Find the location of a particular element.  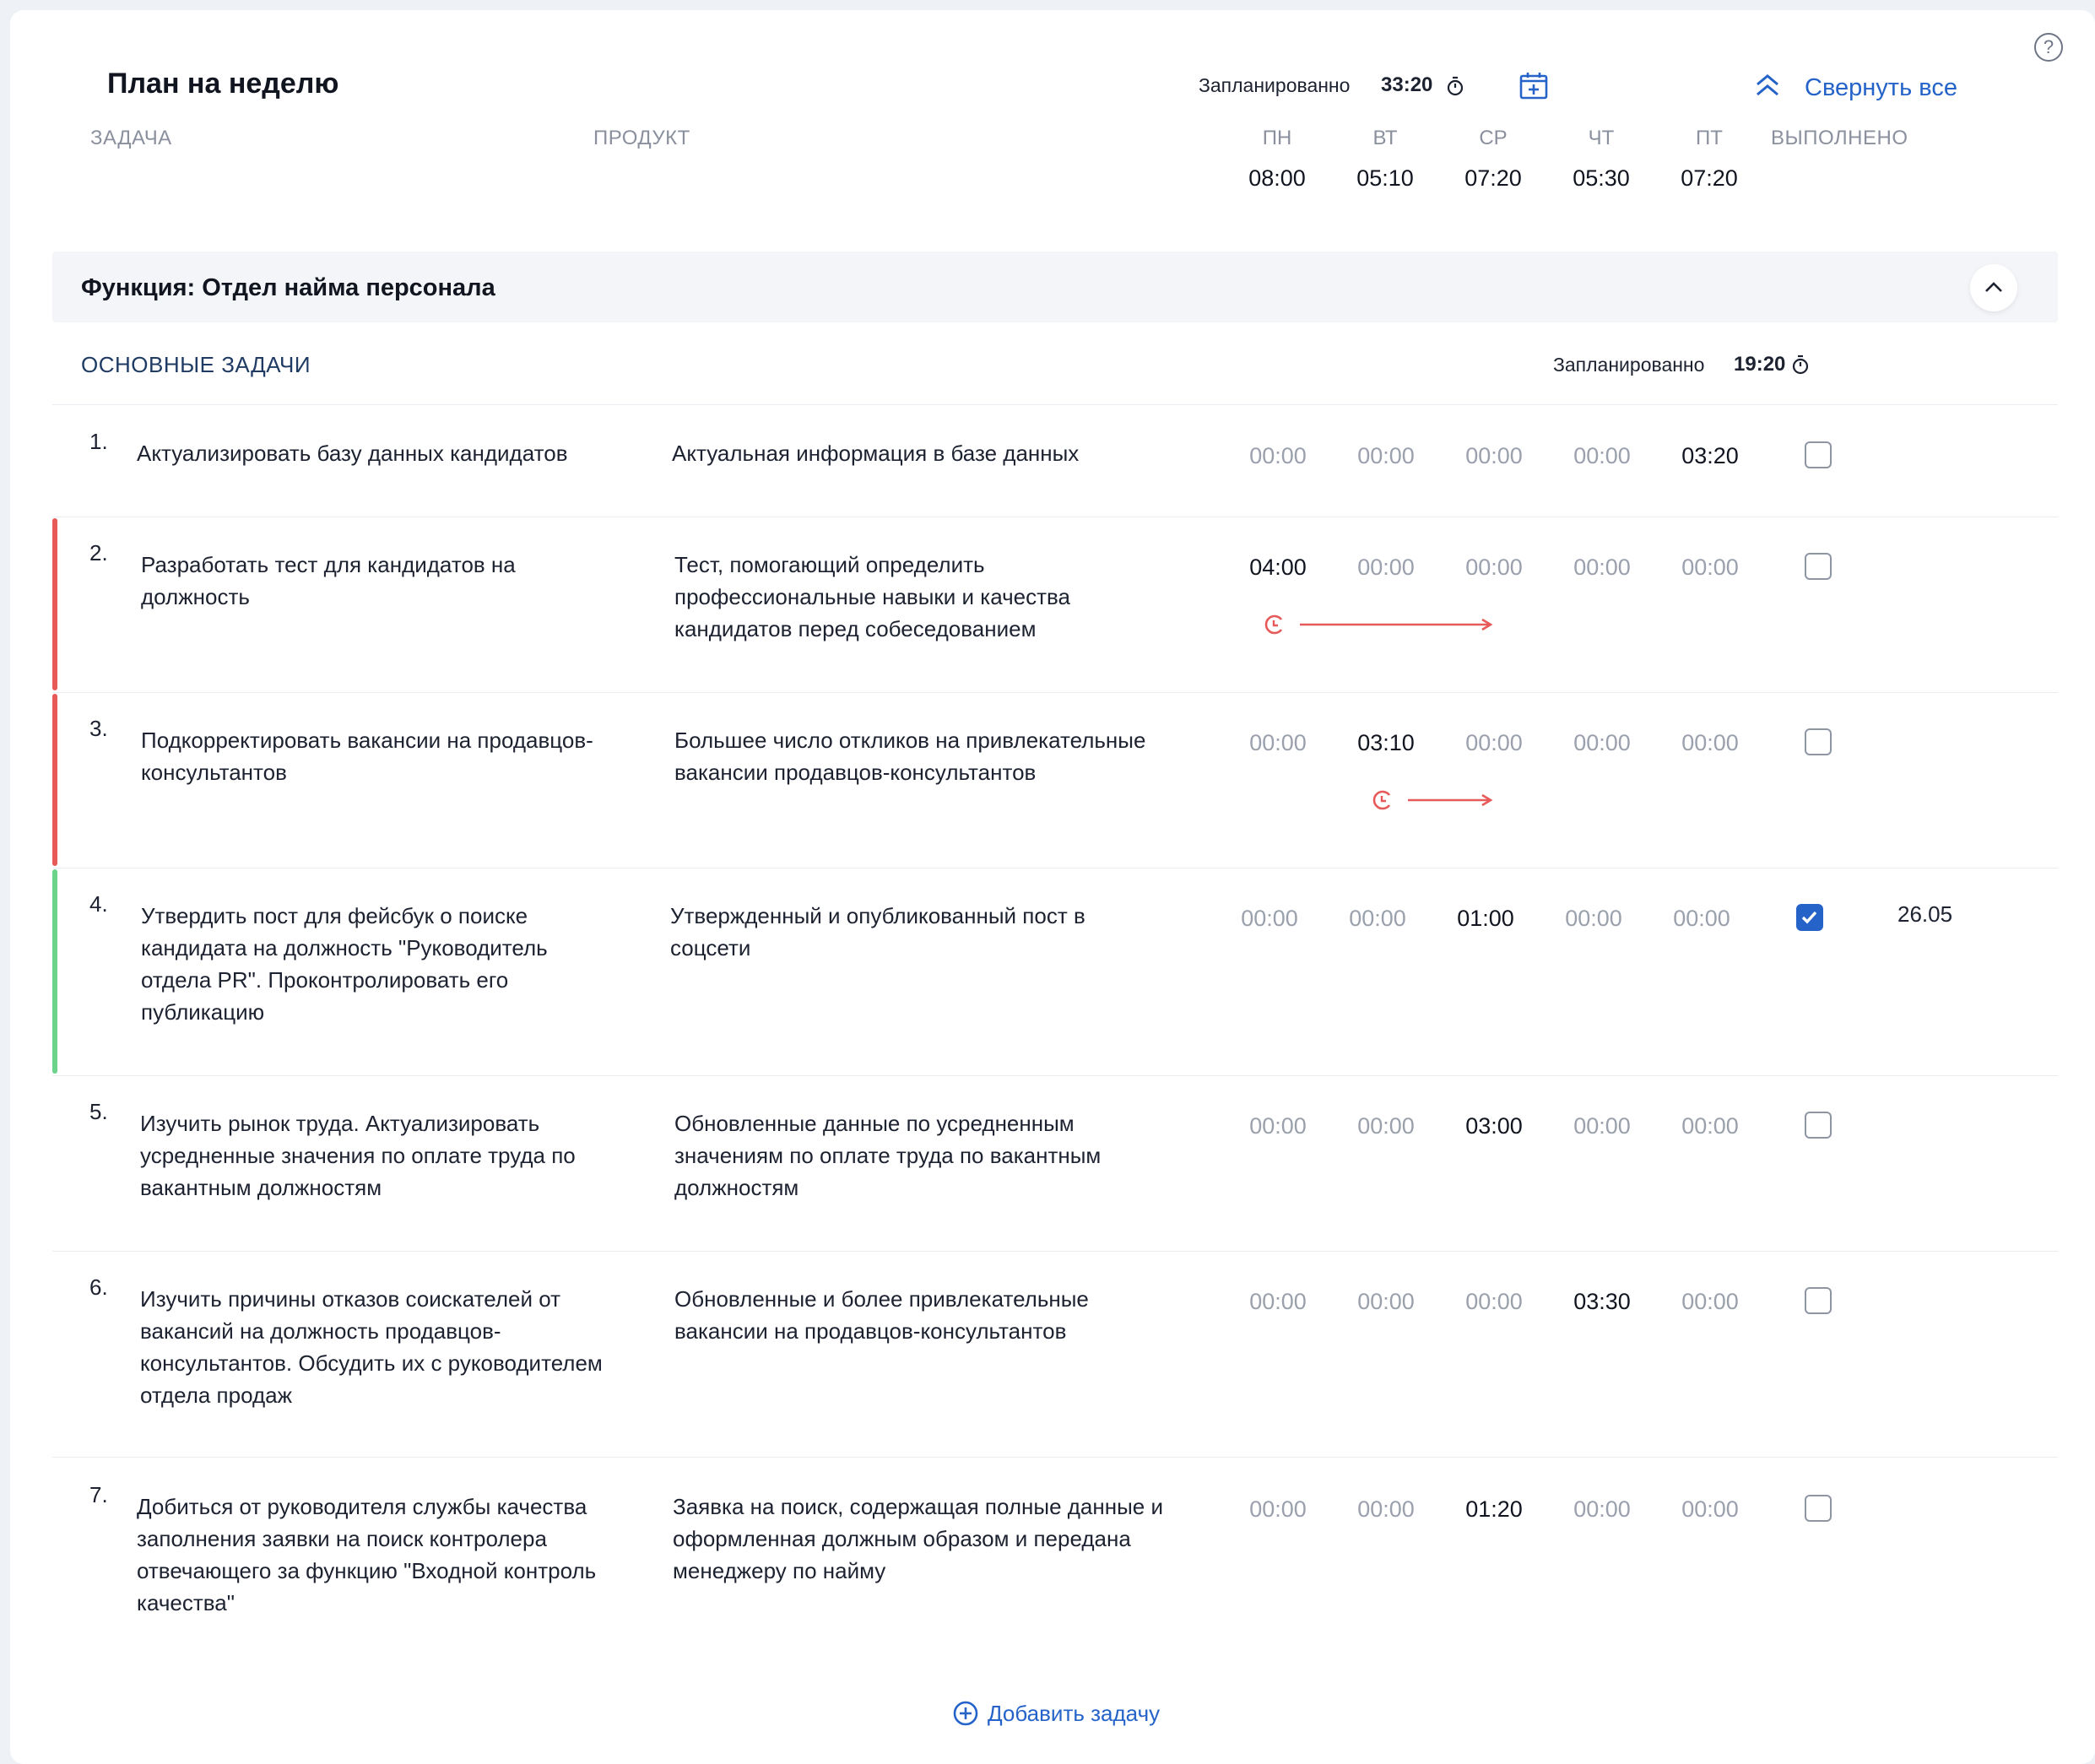

time-wed: 01:00 is located at coordinates (1485, 919).